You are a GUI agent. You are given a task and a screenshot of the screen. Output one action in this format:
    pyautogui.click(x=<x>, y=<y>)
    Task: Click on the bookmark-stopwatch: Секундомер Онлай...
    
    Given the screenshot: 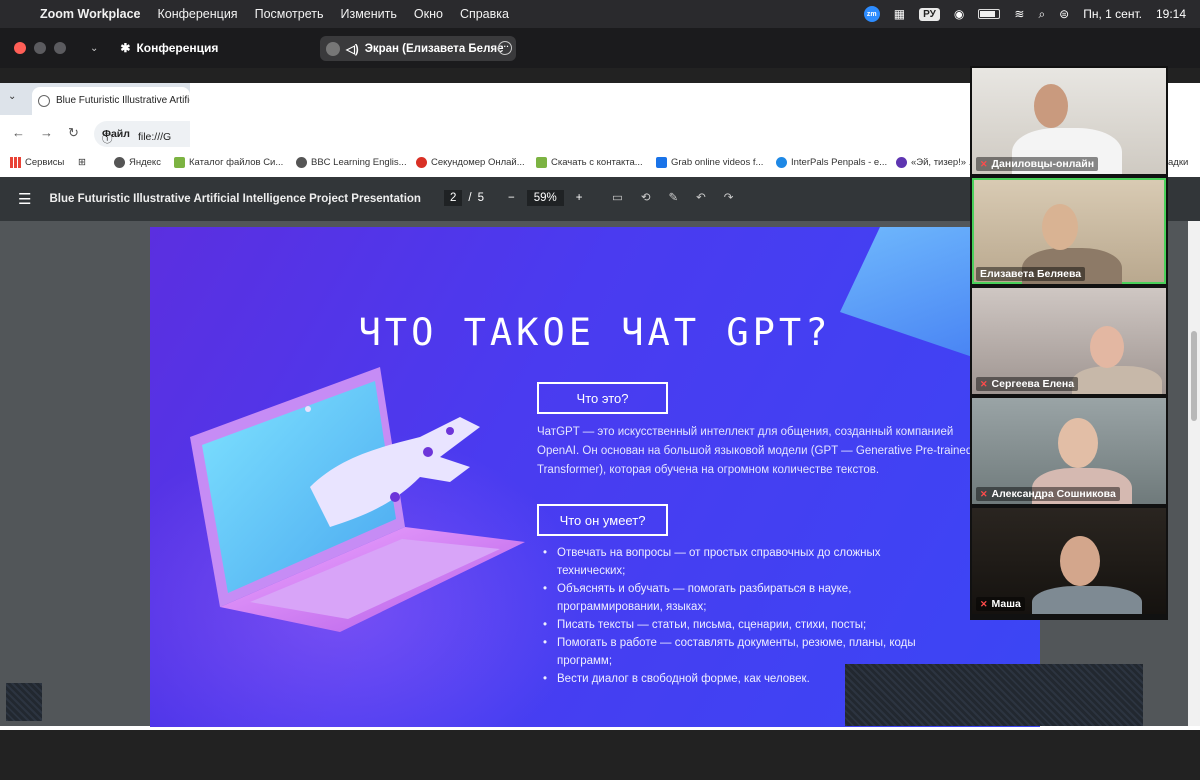 What is the action you would take?
    pyautogui.click(x=470, y=162)
    